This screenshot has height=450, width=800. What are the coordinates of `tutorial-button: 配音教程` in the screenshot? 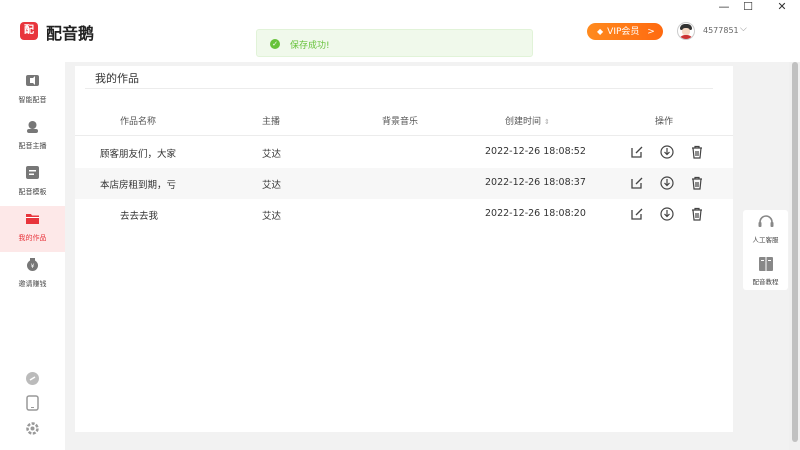 It's located at (765, 271).